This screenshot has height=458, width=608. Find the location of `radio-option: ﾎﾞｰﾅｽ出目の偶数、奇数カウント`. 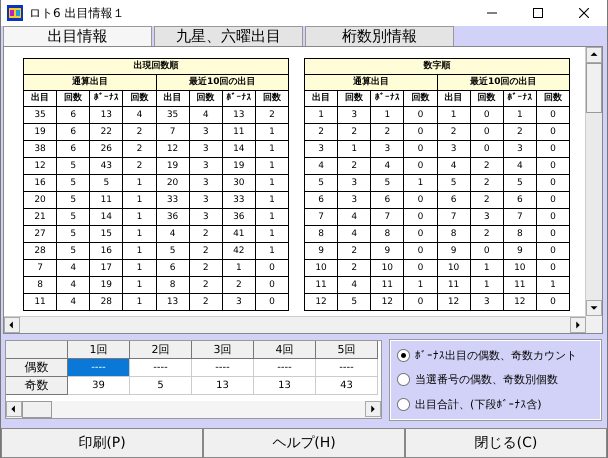

radio-option: ﾎﾞｰﾅｽ出目の偶数、奇数カウント is located at coordinates (495, 355).